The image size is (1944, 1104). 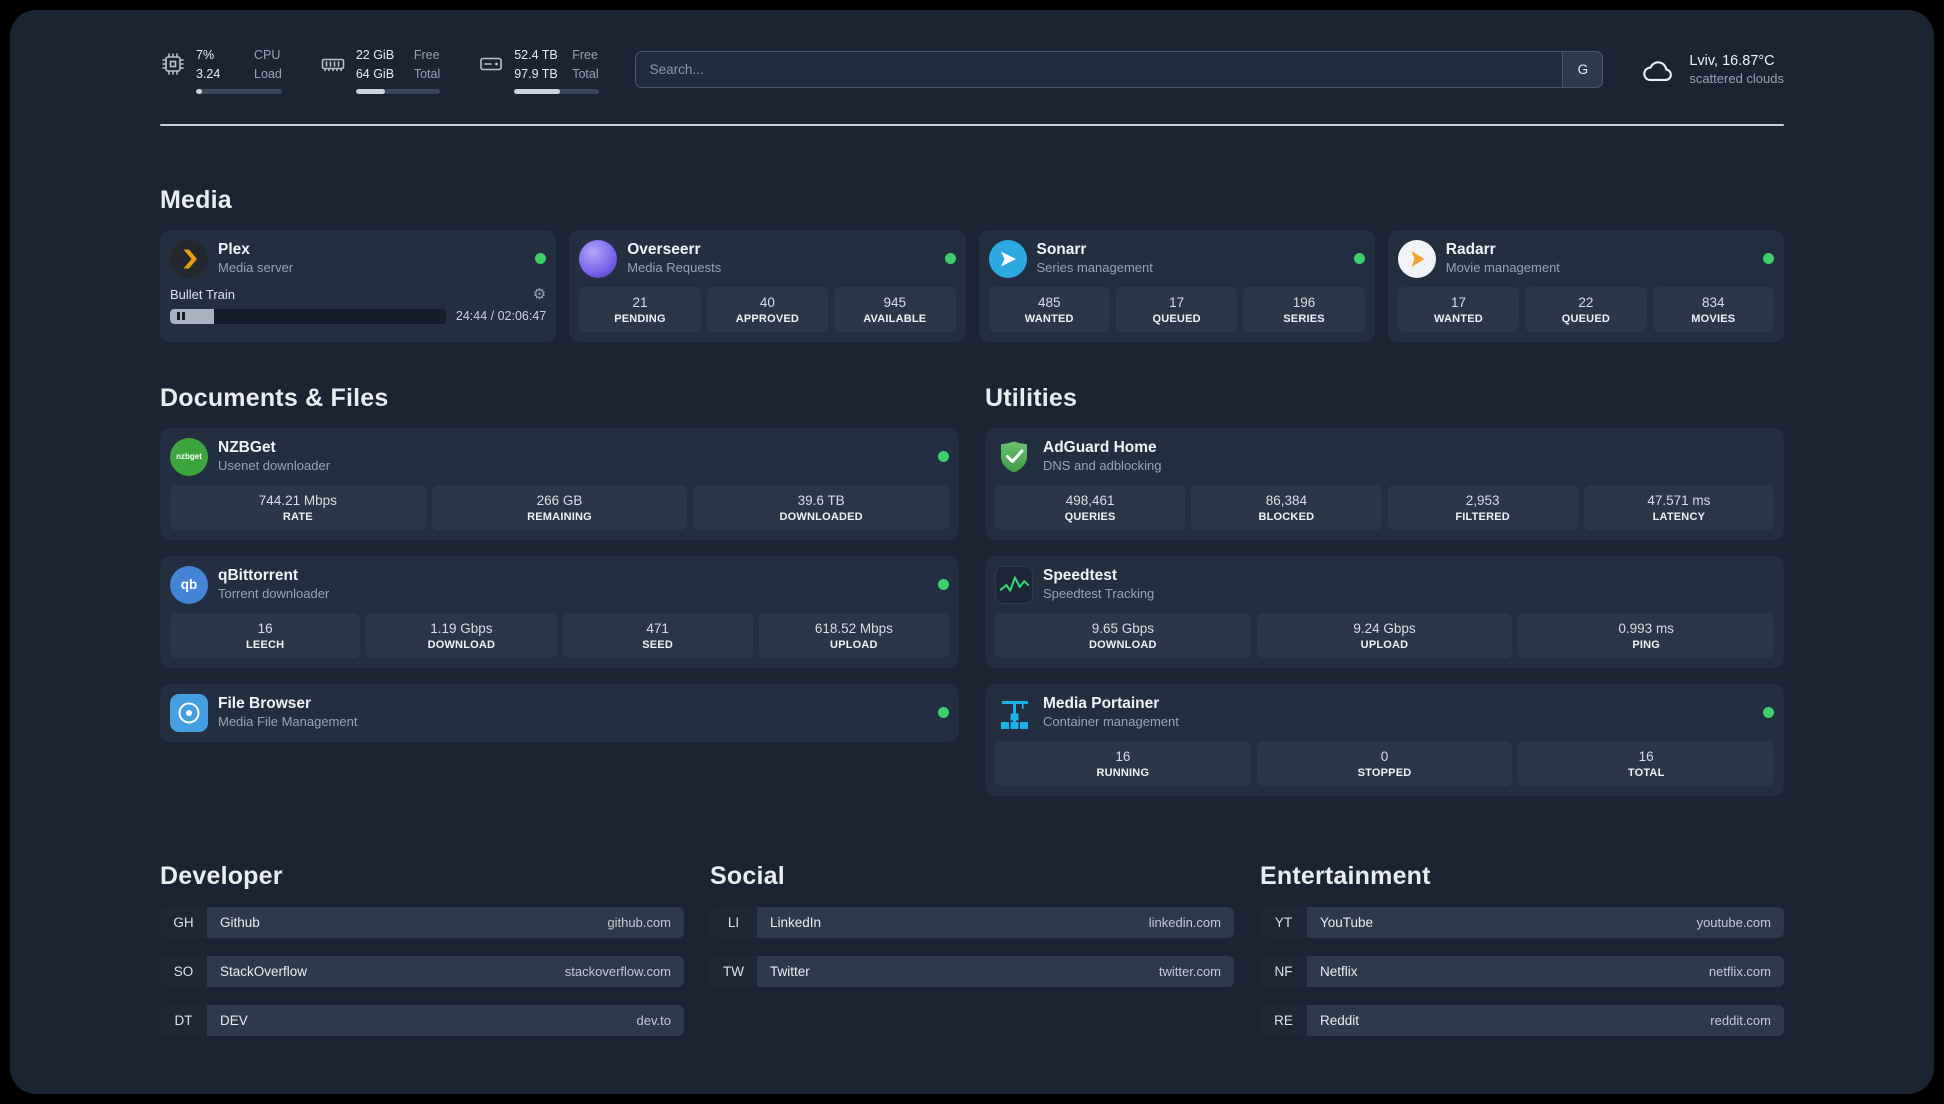 I want to click on disk-widget: 52.4 TB 97.9 TB Free Total, so click(x=538, y=70).